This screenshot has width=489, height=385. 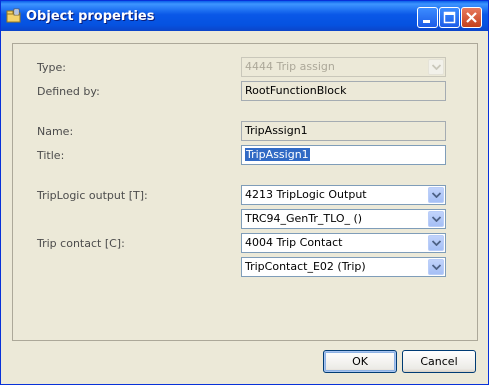 What do you see at coordinates (343, 67) in the screenshot?
I see `type-combobox: 4444 Trip assign` at bounding box center [343, 67].